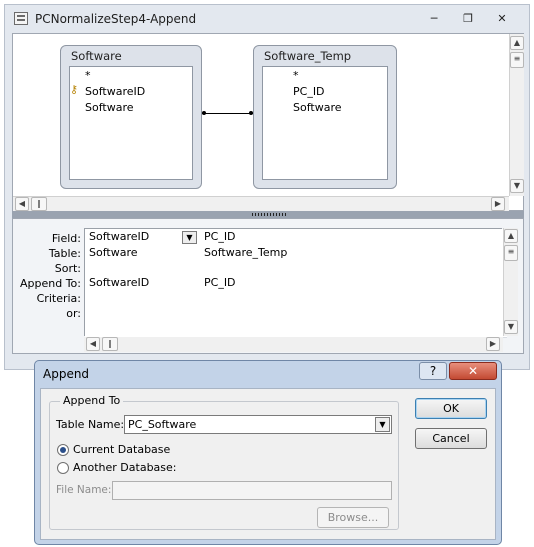 This screenshot has height=547, width=534. I want to click on software-table-box: Software * ⚷ SoftwareID Software, so click(131, 117).